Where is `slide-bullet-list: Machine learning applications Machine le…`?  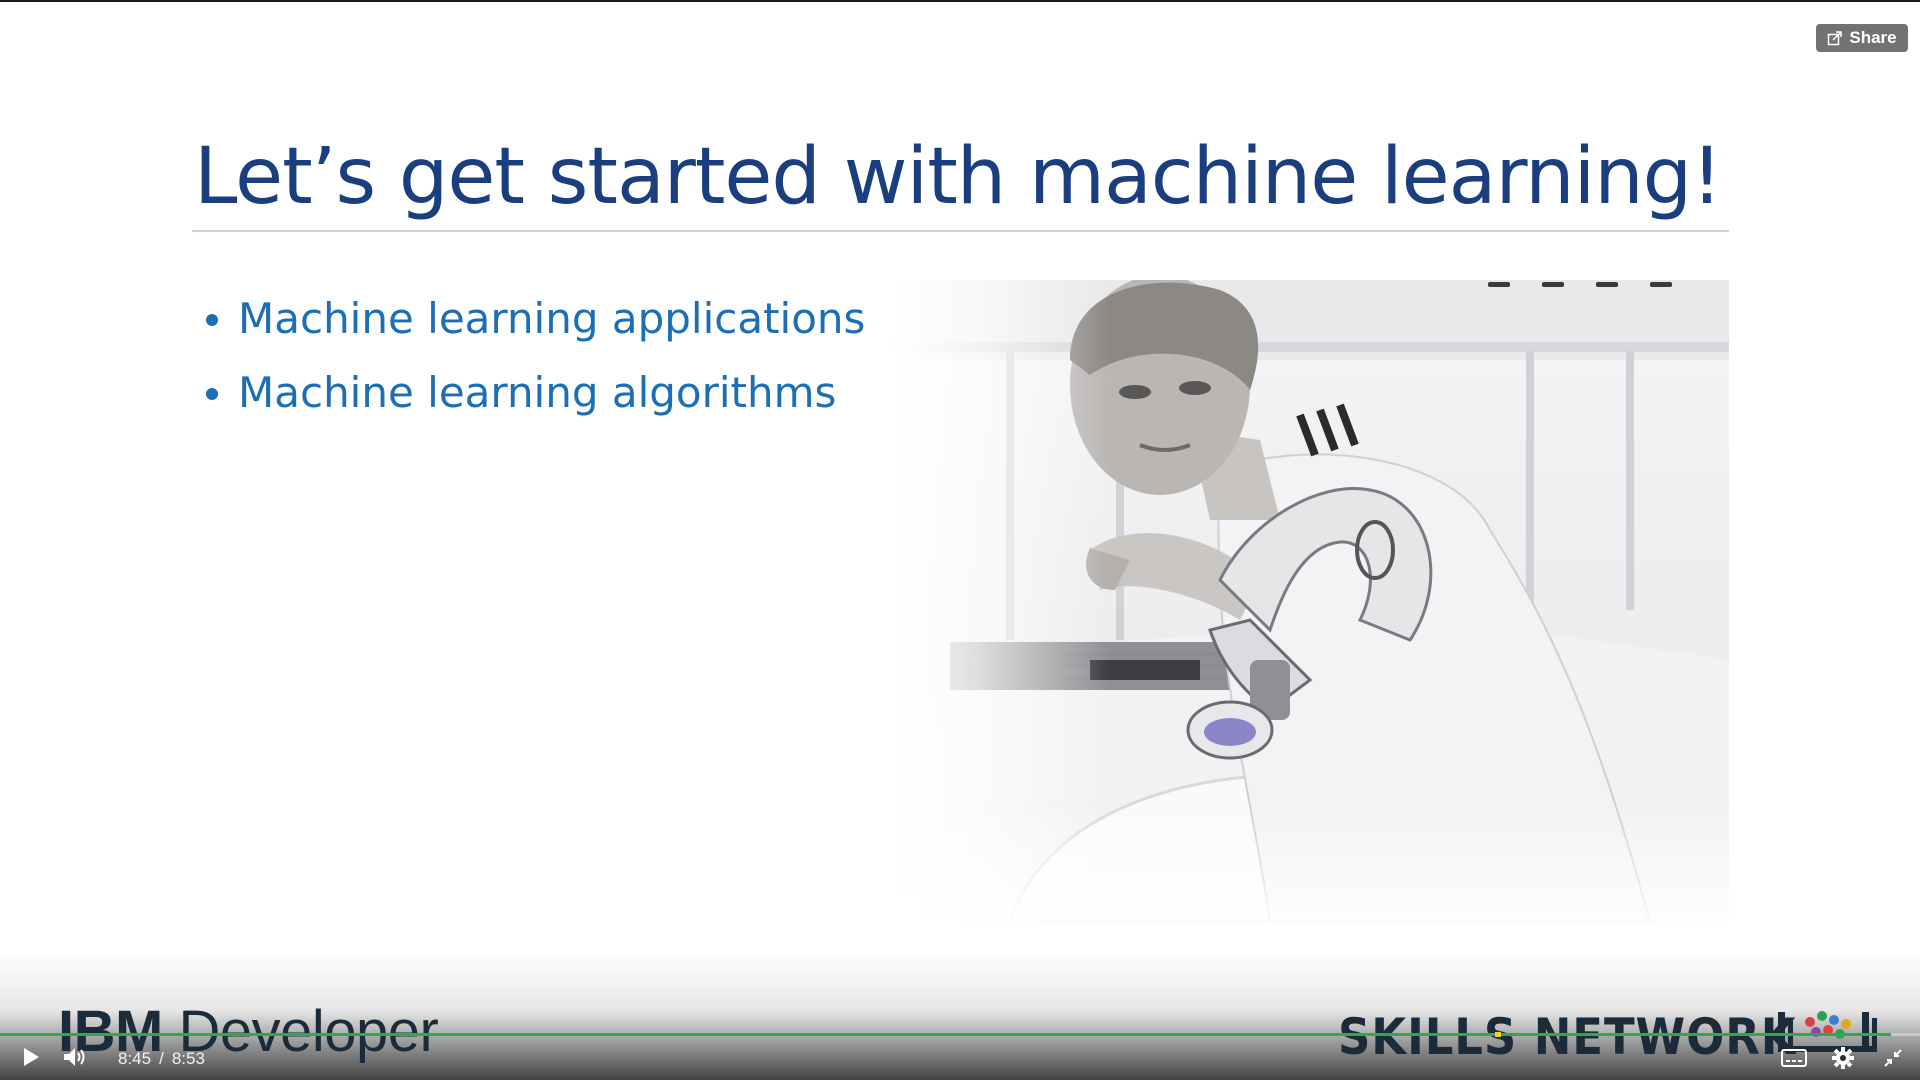 slide-bullet-list: Machine learning applications Machine le… is located at coordinates (534, 368).